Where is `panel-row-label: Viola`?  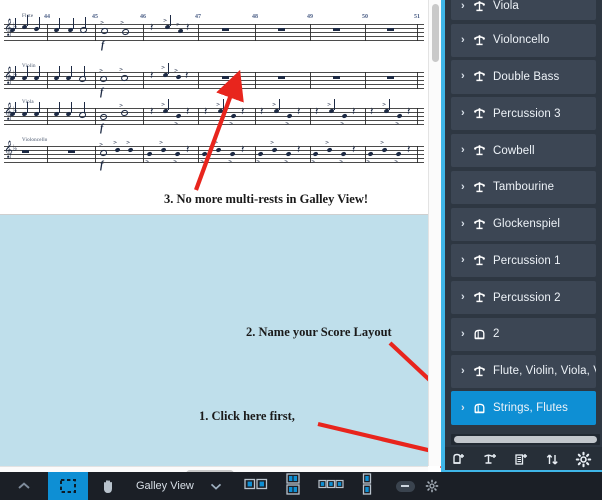 panel-row-label: Viola is located at coordinates (506, 6).